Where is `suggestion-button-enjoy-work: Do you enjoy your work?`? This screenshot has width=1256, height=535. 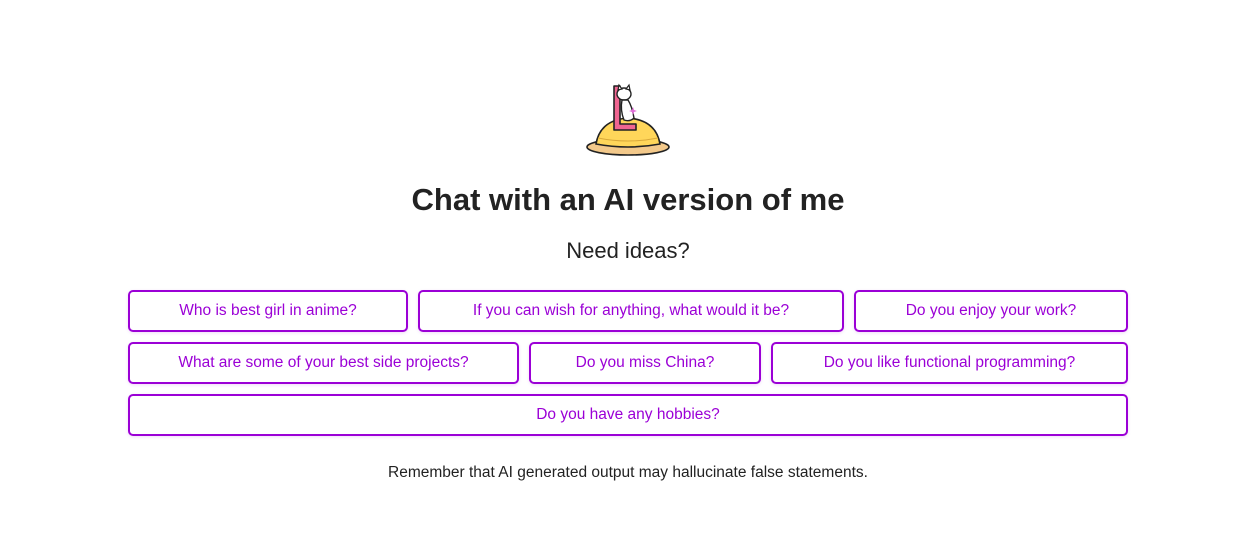 suggestion-button-enjoy-work: Do you enjoy your work? is located at coordinates (991, 311).